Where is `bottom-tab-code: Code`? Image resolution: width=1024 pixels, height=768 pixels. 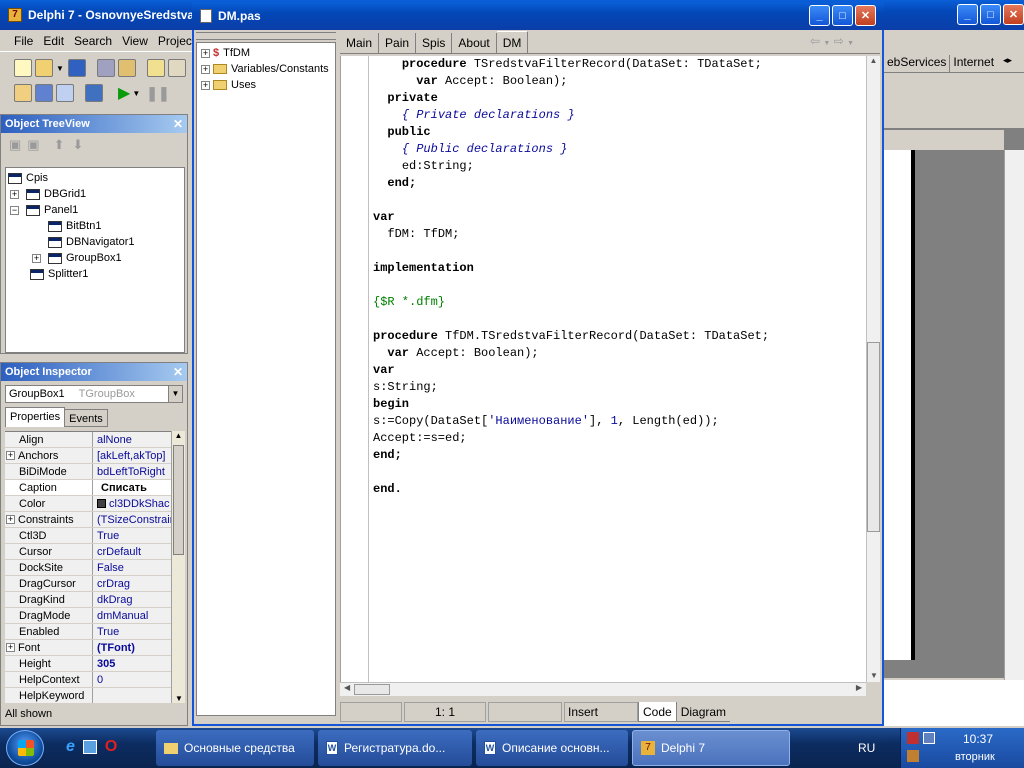 bottom-tab-code: Code is located at coordinates (657, 712).